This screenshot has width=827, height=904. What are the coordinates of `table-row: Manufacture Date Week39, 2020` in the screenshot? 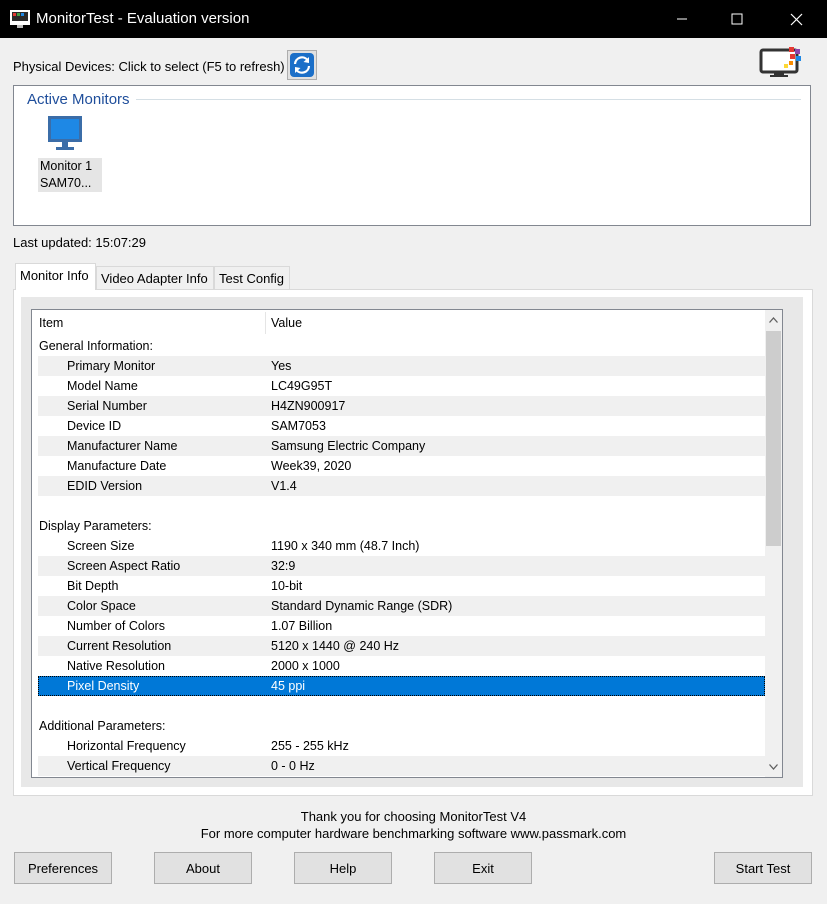 It's located at (398, 466).